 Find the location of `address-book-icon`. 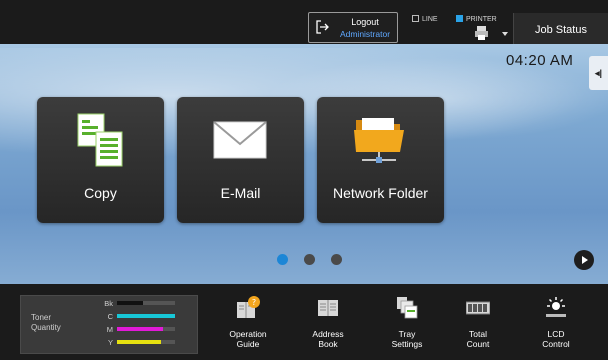

address-book-icon is located at coordinates (328, 308).